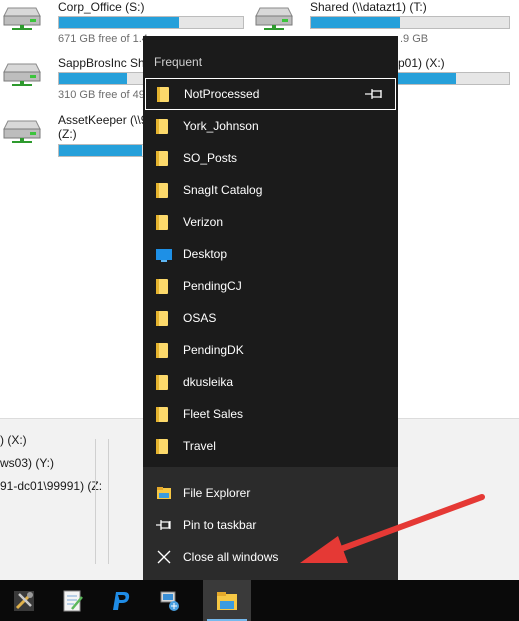 This screenshot has width=519, height=621. What do you see at coordinates (270, 222) in the screenshot?
I see `jump-item-verizon: Verizon` at bounding box center [270, 222].